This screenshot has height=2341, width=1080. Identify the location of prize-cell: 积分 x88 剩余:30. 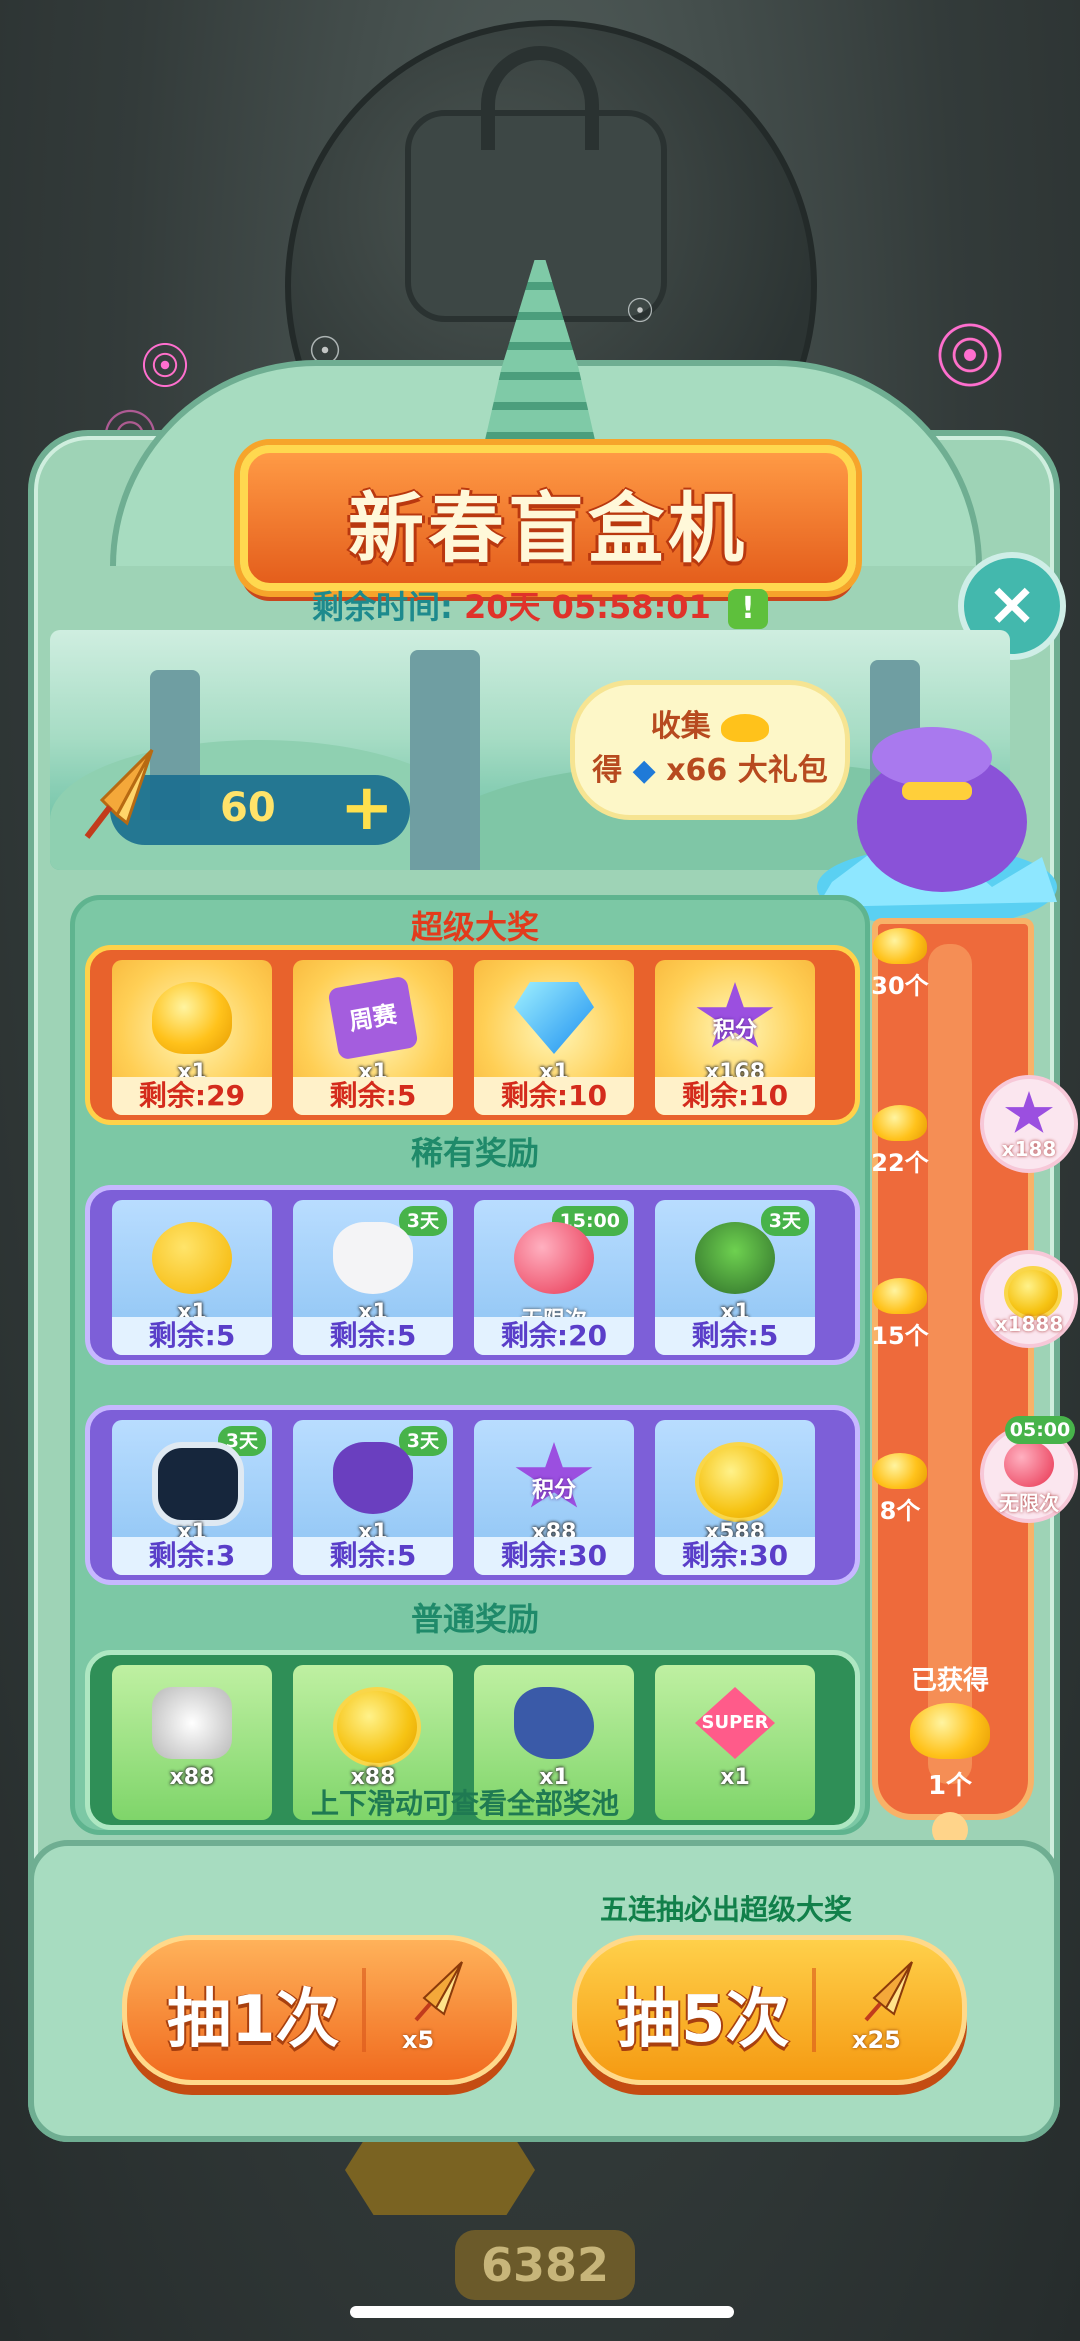
(554, 1497).